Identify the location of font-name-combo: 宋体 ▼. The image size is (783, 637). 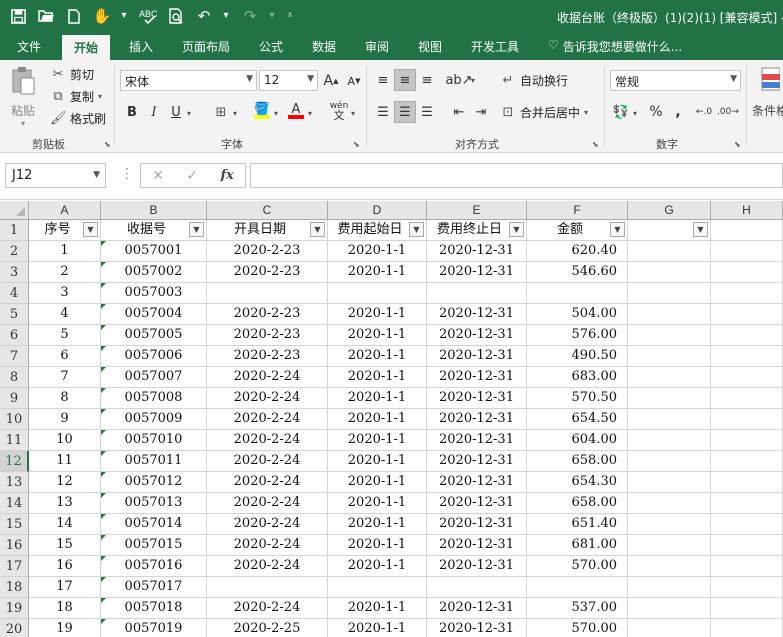
(188, 80).